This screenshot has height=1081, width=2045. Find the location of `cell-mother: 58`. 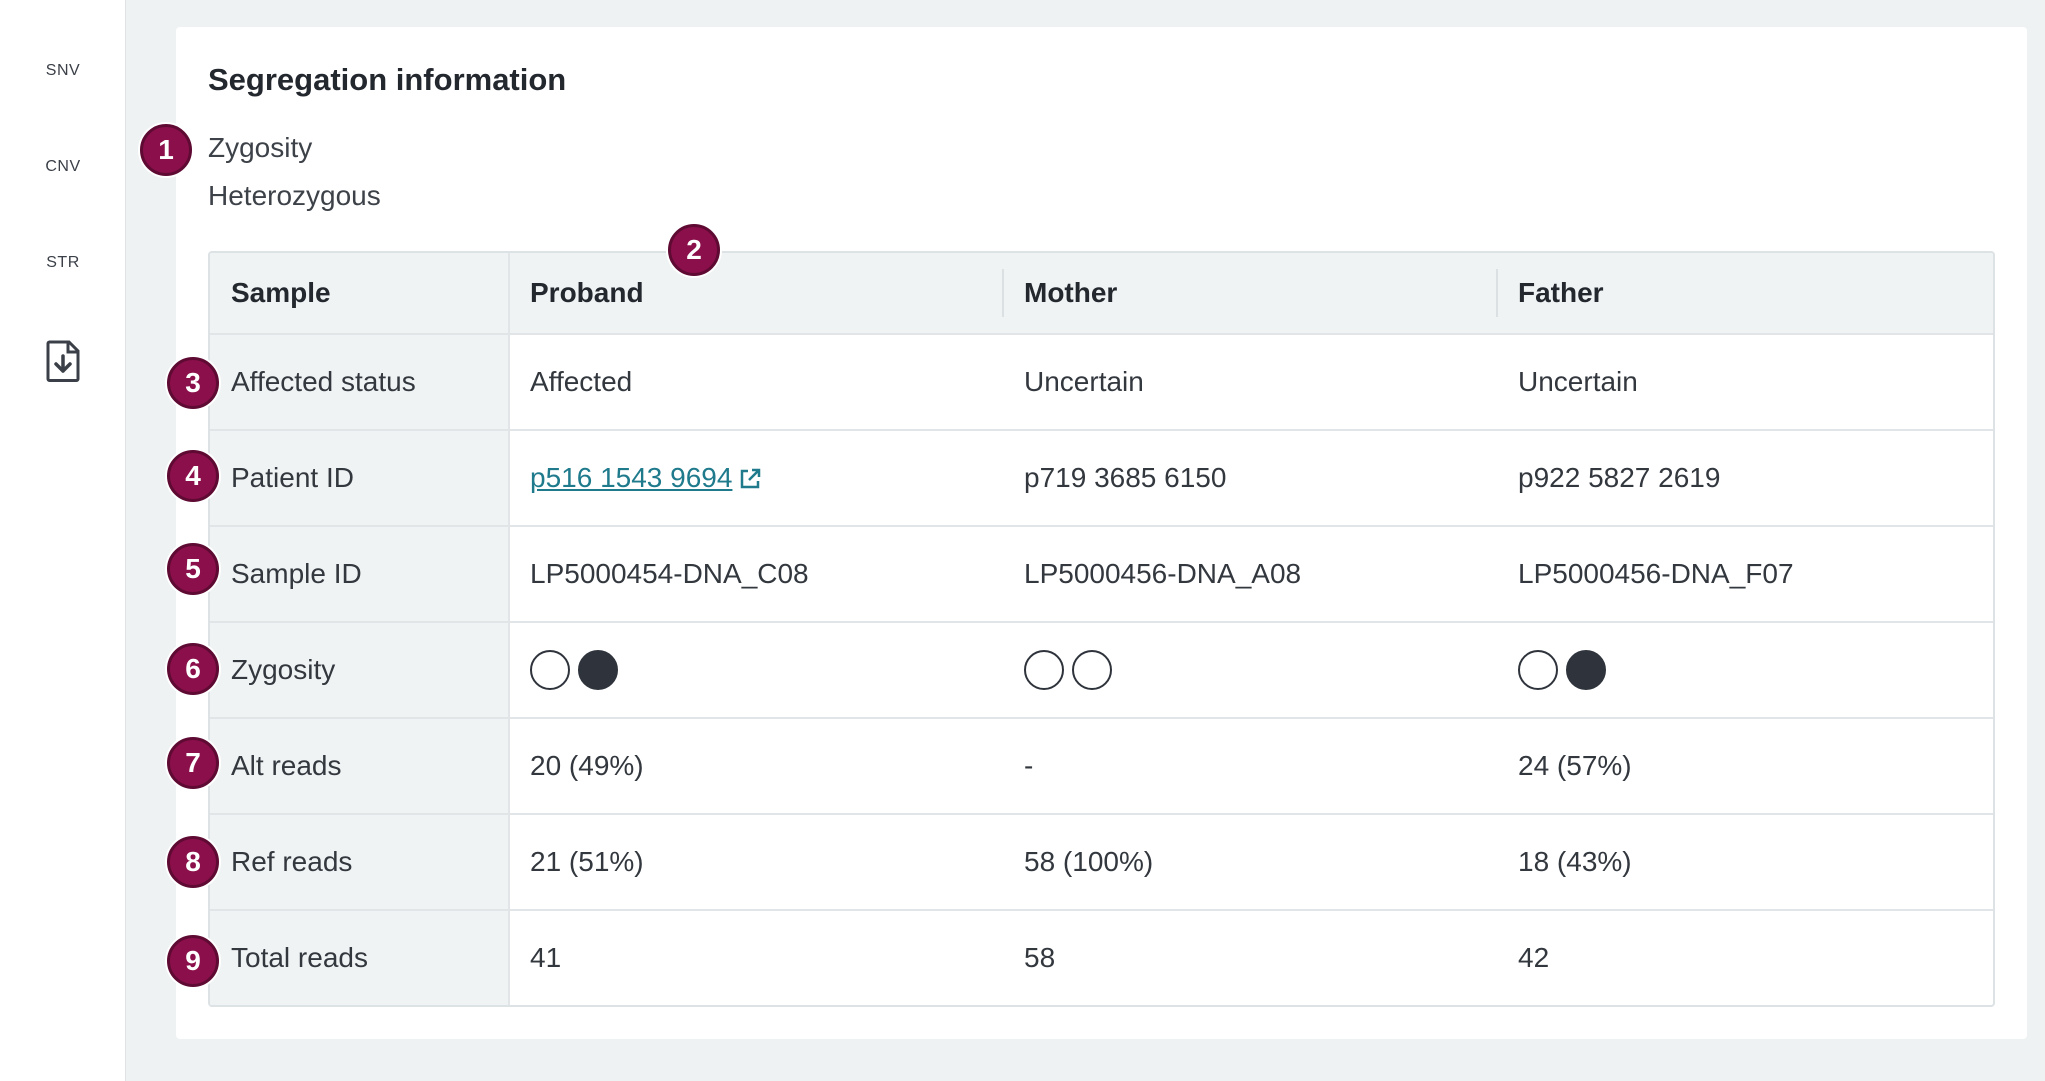

cell-mother: 58 is located at coordinates (1040, 957).